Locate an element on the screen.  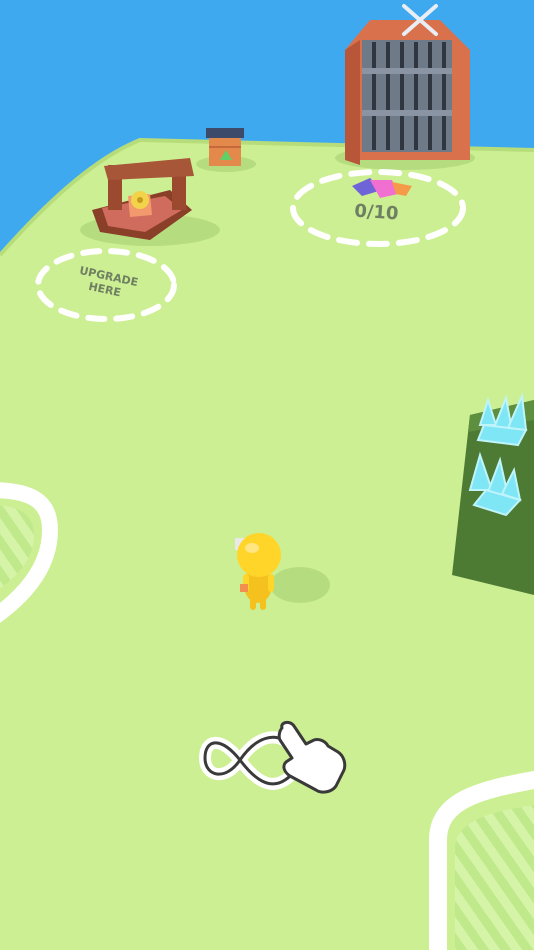
gate-progress-counter: 0/10 is located at coordinates (377, 212).